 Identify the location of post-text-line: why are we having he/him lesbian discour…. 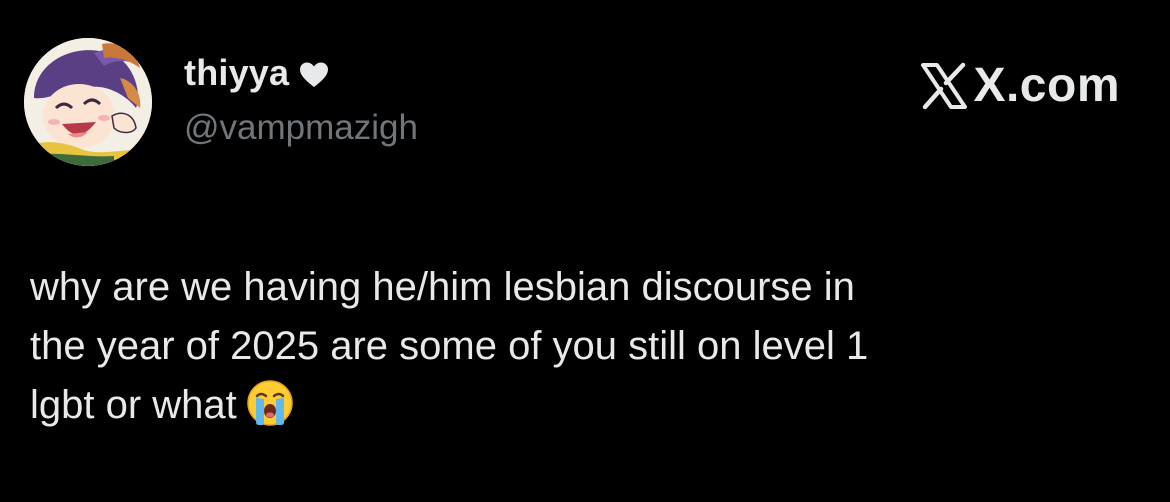
(442, 287).